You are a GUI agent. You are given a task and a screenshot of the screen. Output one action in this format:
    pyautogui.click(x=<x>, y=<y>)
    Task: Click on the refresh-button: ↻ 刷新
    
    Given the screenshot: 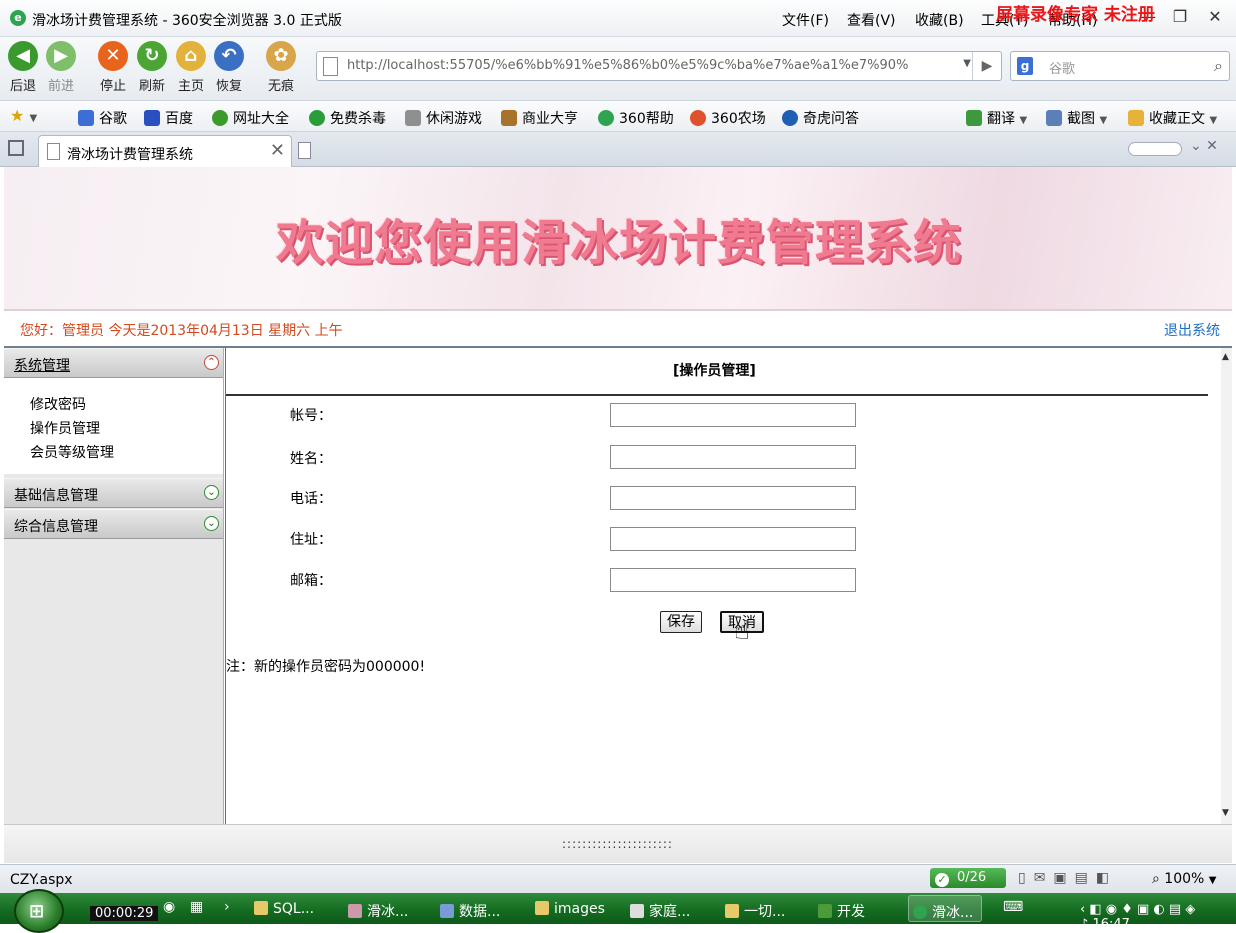 What is the action you would take?
    pyautogui.click(x=152, y=67)
    